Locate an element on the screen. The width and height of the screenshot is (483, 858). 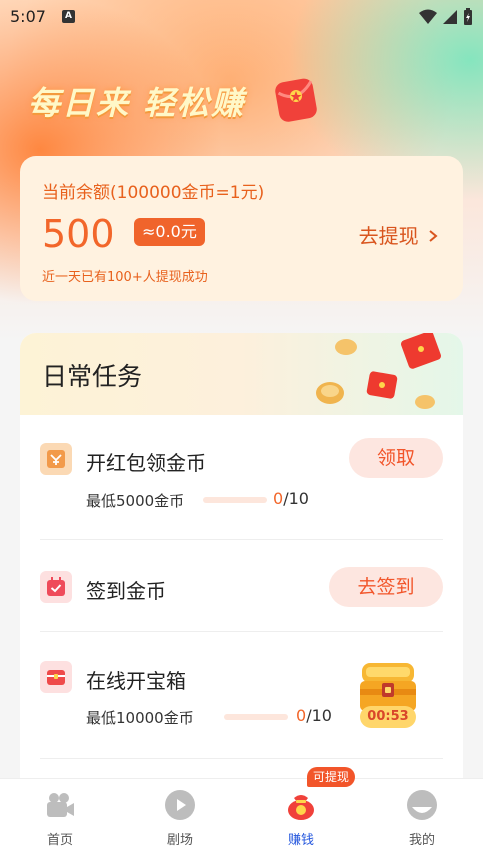
task-subtitle: 最低10000金币 is located at coordinates (140, 718).